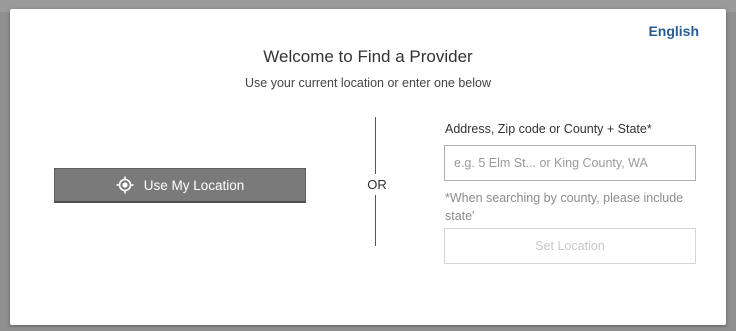 This screenshot has width=736, height=331. Describe the element at coordinates (375, 145) in the screenshot. I see `vertical-divider-top` at that location.